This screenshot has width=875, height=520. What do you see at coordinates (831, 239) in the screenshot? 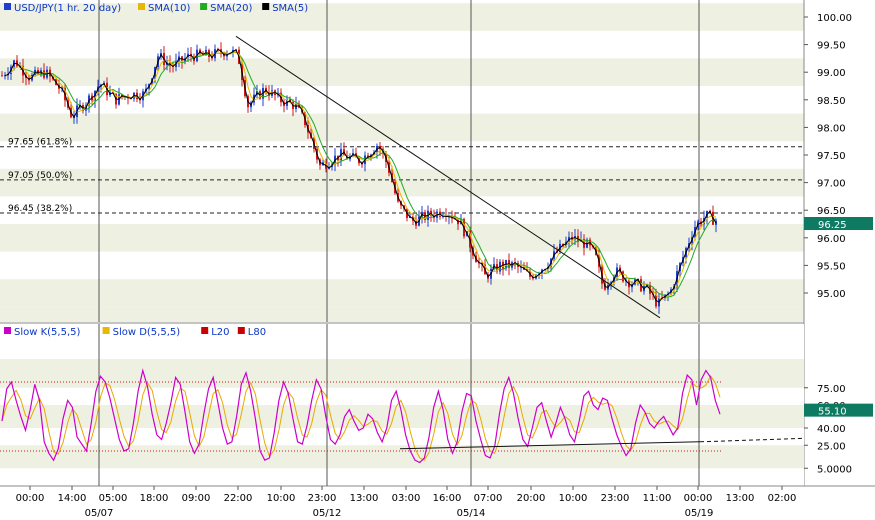
I see `price-tick-label: 96.00` at bounding box center [831, 239].